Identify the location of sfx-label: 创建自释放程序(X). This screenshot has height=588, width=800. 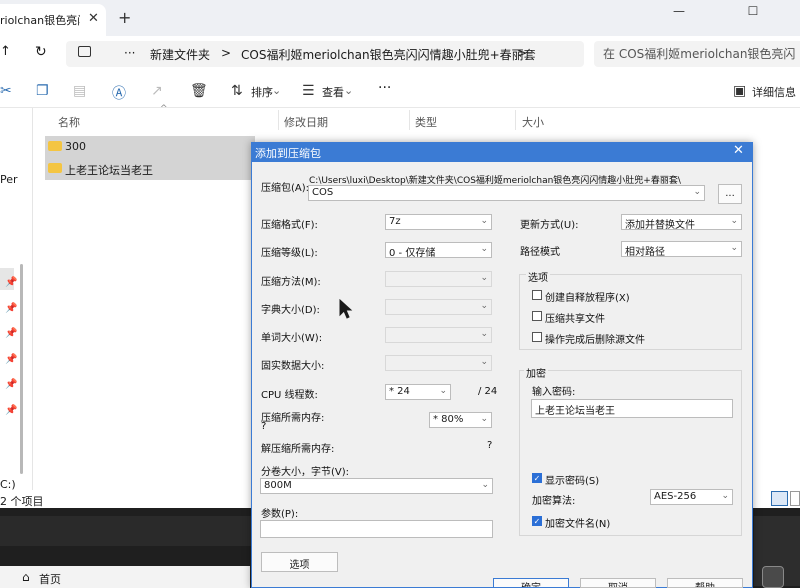
(587, 296).